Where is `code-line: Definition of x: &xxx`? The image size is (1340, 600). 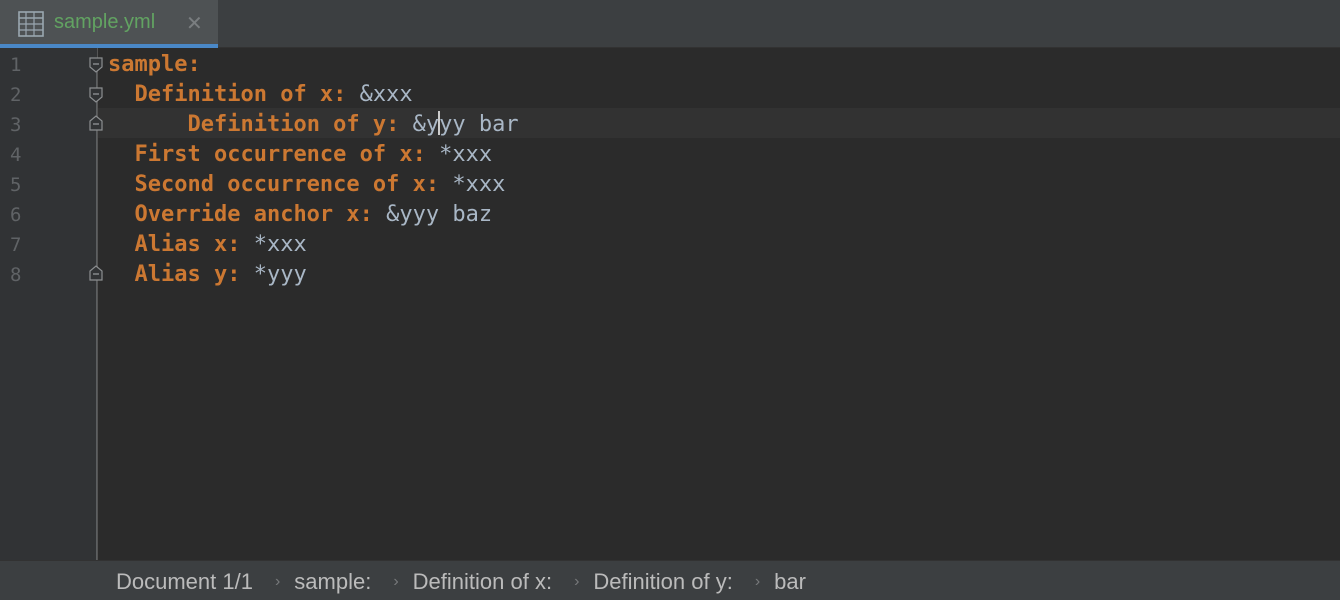 code-line: Definition of x: &xxx is located at coordinates (260, 95).